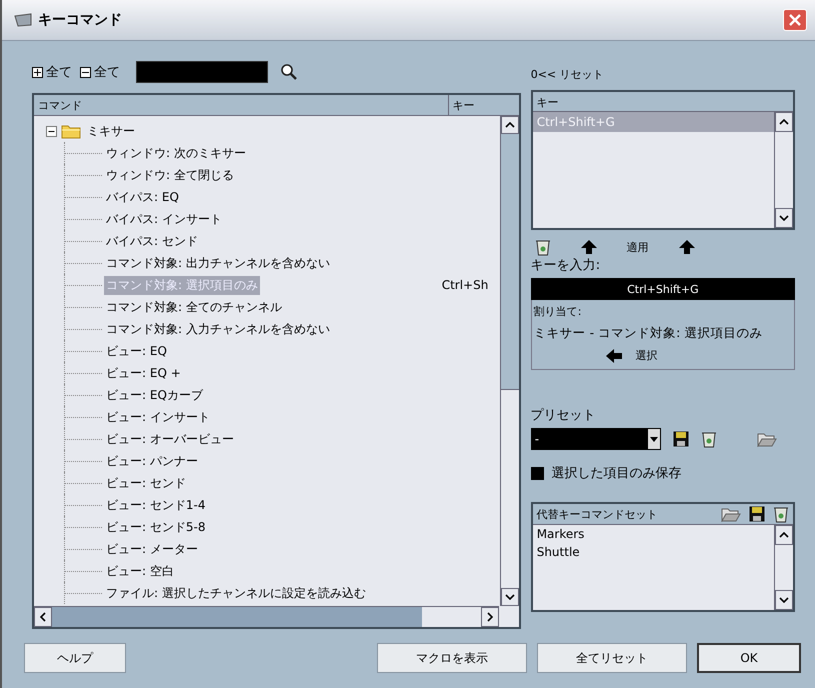 Image resolution: width=815 pixels, height=688 pixels. What do you see at coordinates (241, 105) in the screenshot?
I see `column-header: コマンド` at bounding box center [241, 105].